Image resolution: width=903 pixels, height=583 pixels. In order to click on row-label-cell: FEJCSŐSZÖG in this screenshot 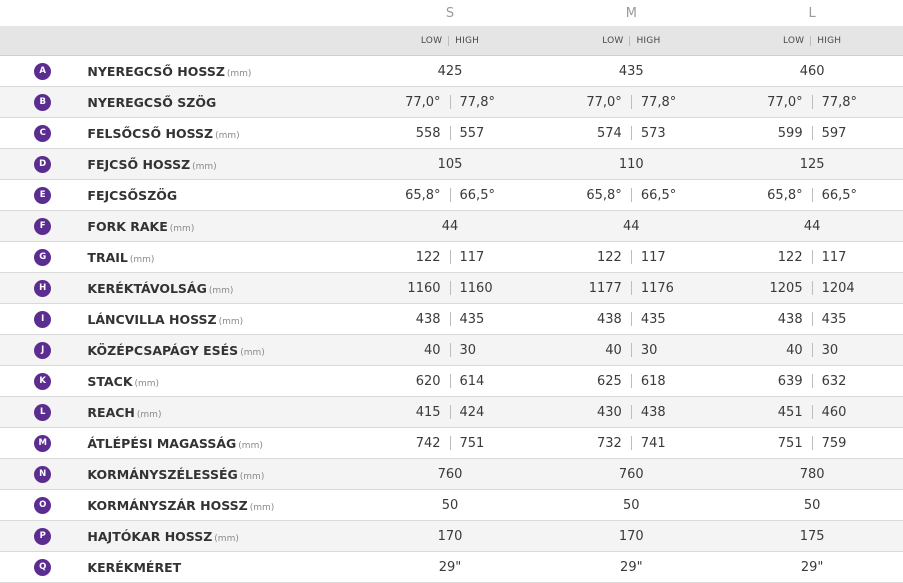, I will do `click(222, 195)`.